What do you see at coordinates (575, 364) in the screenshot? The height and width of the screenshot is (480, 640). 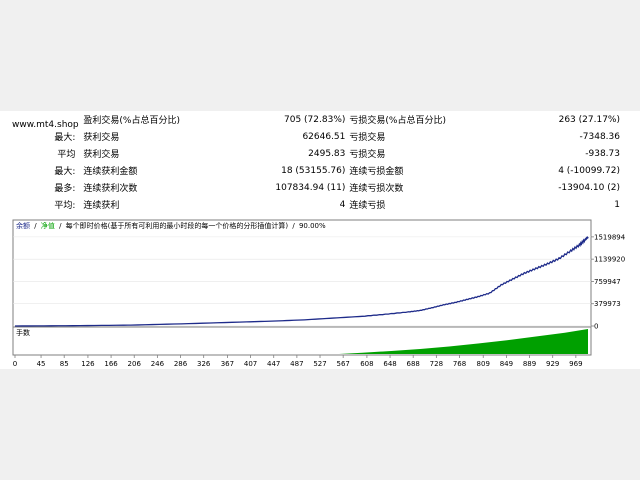 I see `x-tick-label: 969` at bounding box center [575, 364].